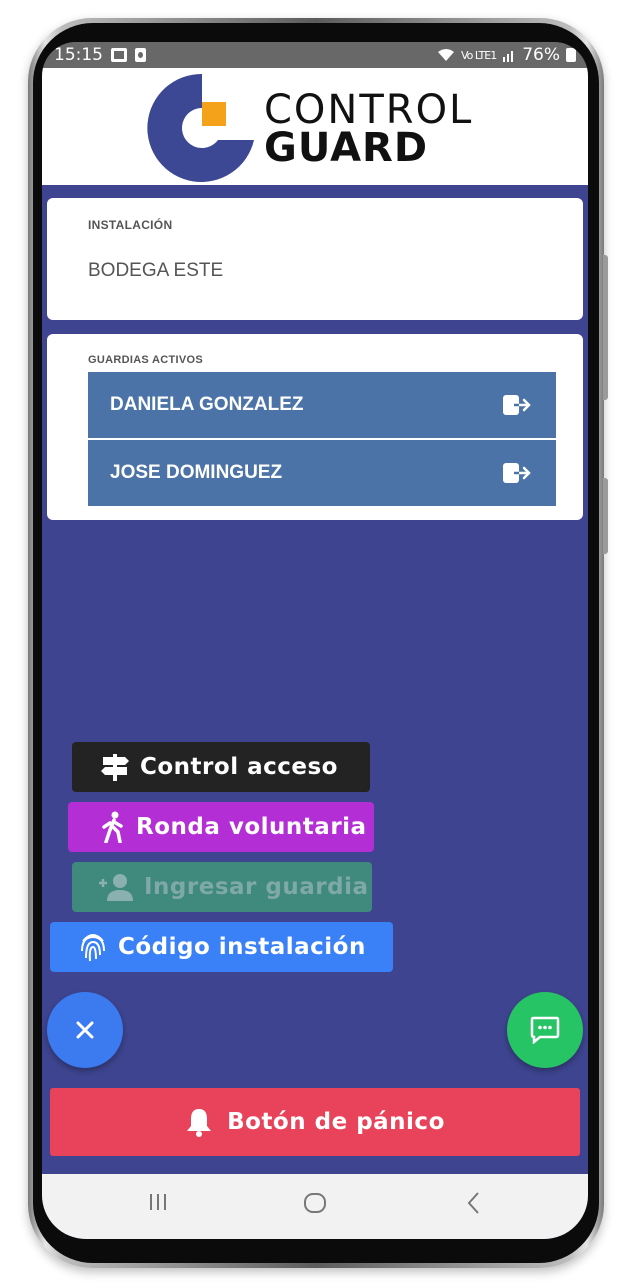 This screenshot has height=1288, width=632. I want to click on add-person-icon, so click(116, 887).